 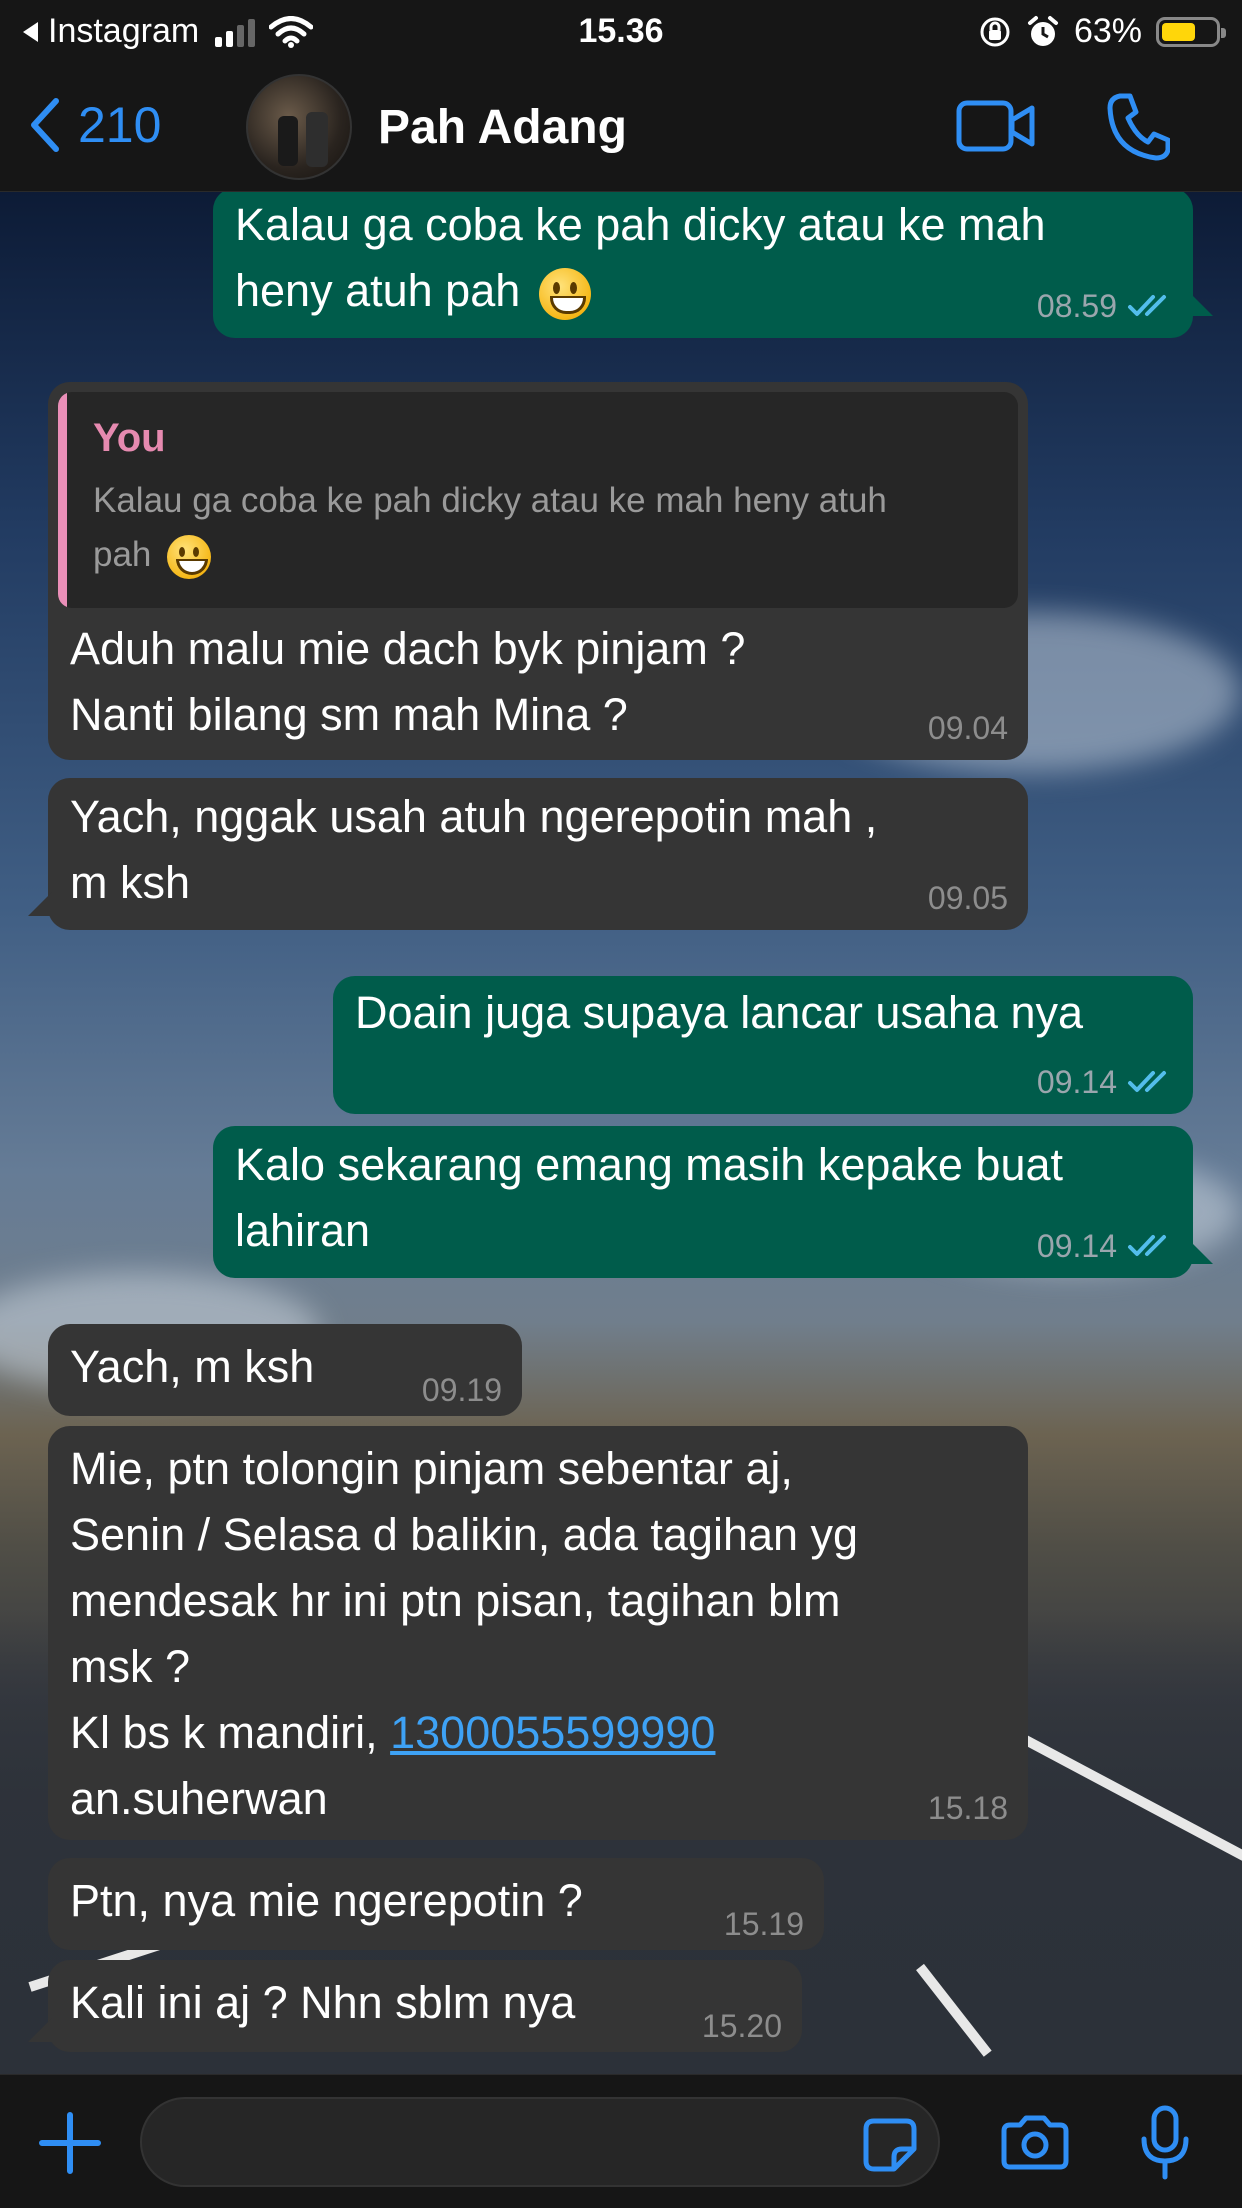 I want to click on voice-message-button, so click(x=1165, y=2145).